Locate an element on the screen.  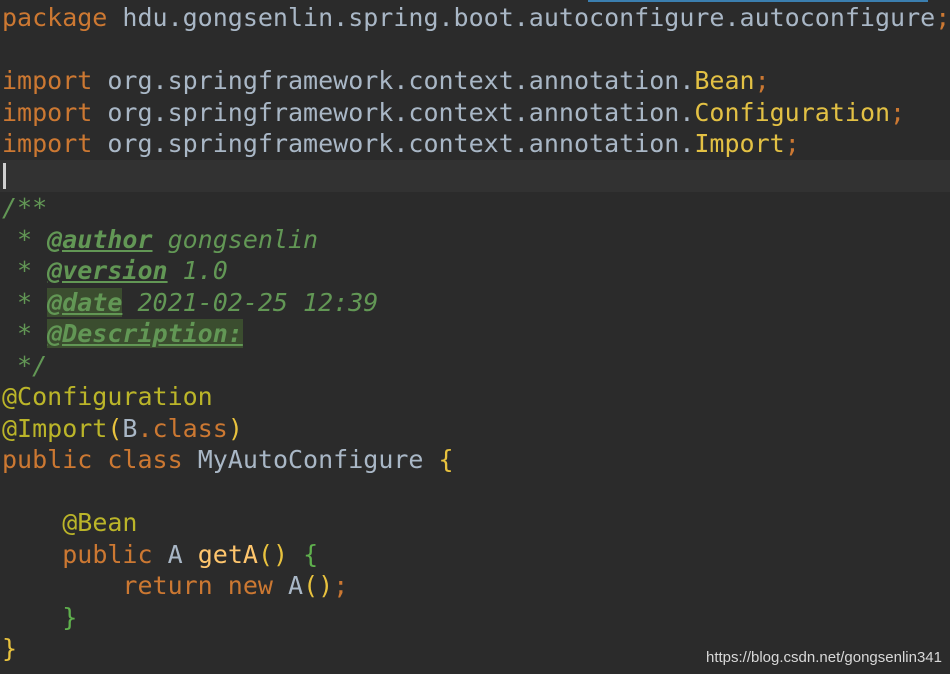
paren-close: ) is located at coordinates (235, 428).